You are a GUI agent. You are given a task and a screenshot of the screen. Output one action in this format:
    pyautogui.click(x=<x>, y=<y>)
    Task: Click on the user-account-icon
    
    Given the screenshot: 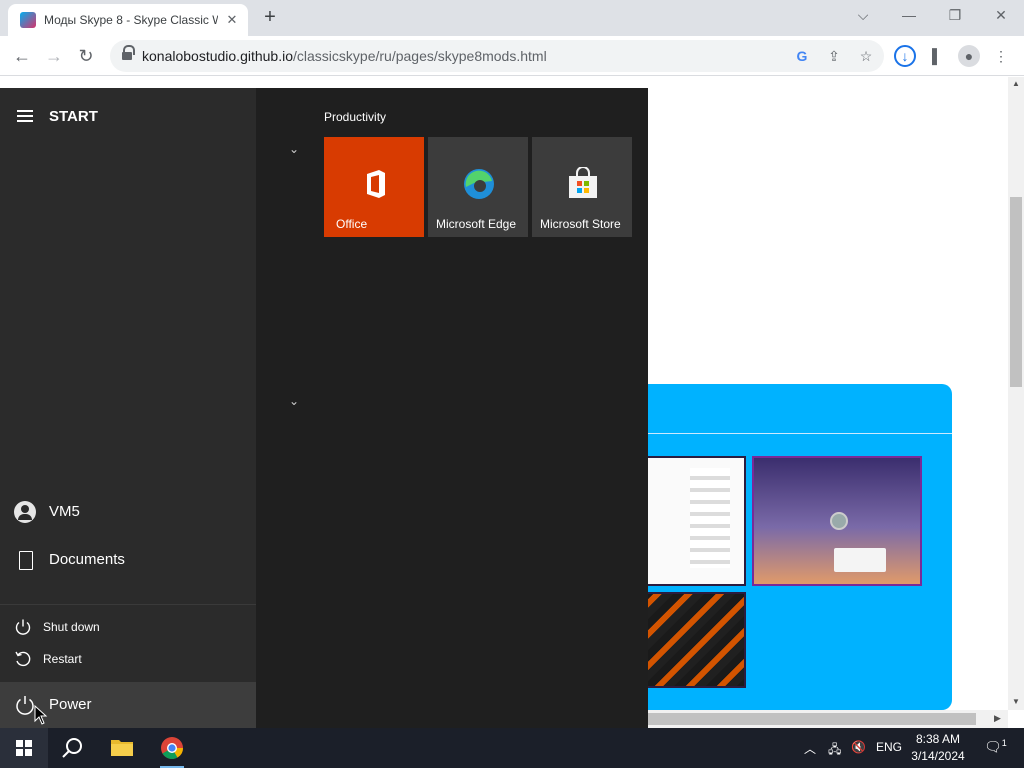 What is the action you would take?
    pyautogui.click(x=25, y=512)
    